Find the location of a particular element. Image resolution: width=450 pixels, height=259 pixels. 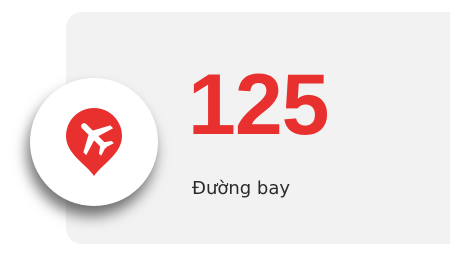

stat-value: 125 is located at coordinates (258, 105).